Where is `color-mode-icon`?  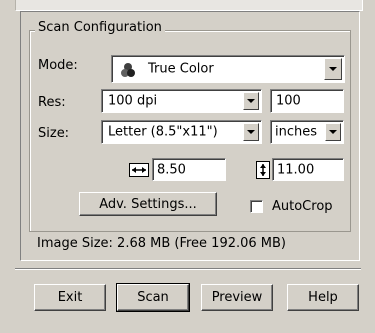
color-mode-icon is located at coordinates (128, 71).